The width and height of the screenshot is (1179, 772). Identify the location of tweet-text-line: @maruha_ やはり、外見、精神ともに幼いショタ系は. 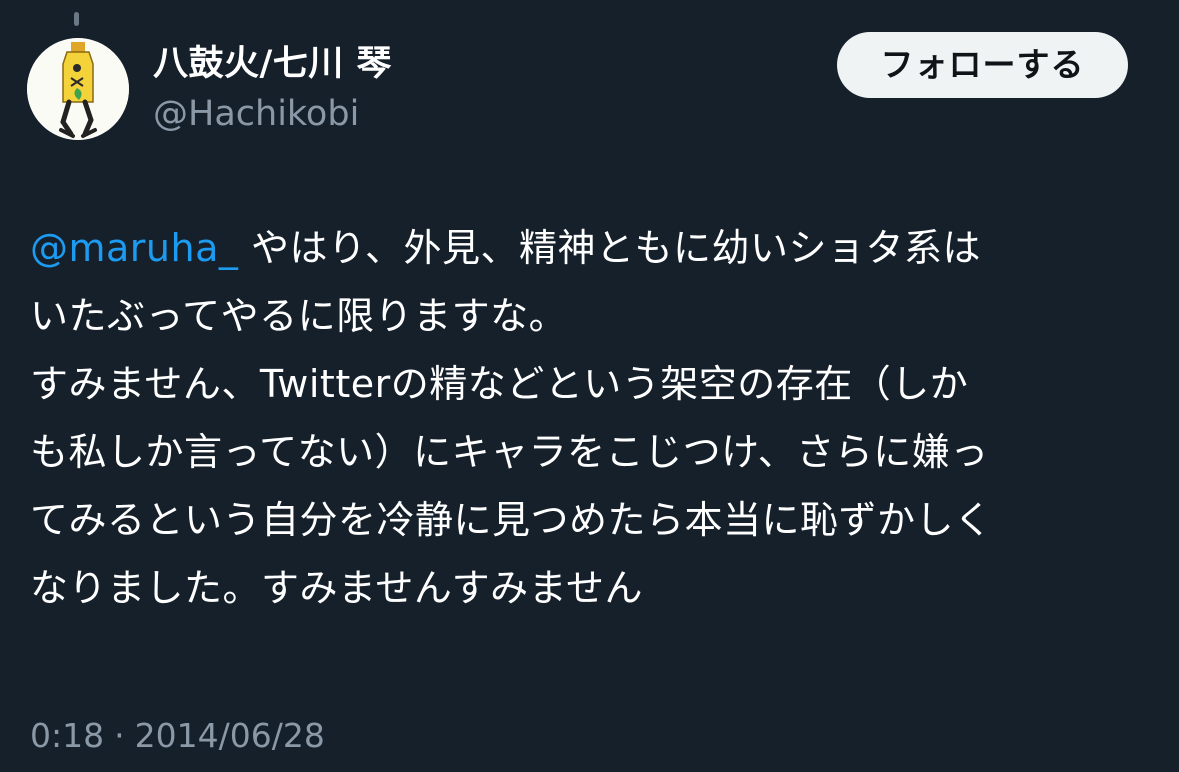
(595, 248).